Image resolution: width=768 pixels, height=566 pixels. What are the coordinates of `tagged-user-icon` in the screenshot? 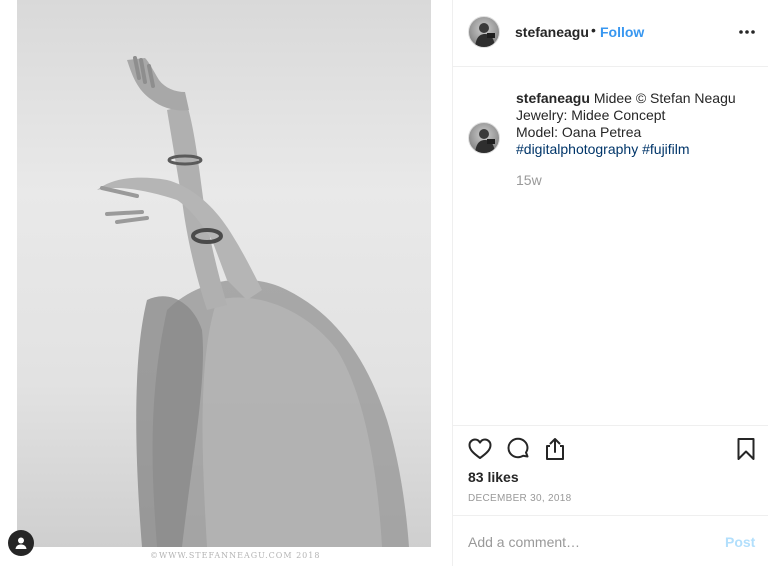 It's located at (21, 543).